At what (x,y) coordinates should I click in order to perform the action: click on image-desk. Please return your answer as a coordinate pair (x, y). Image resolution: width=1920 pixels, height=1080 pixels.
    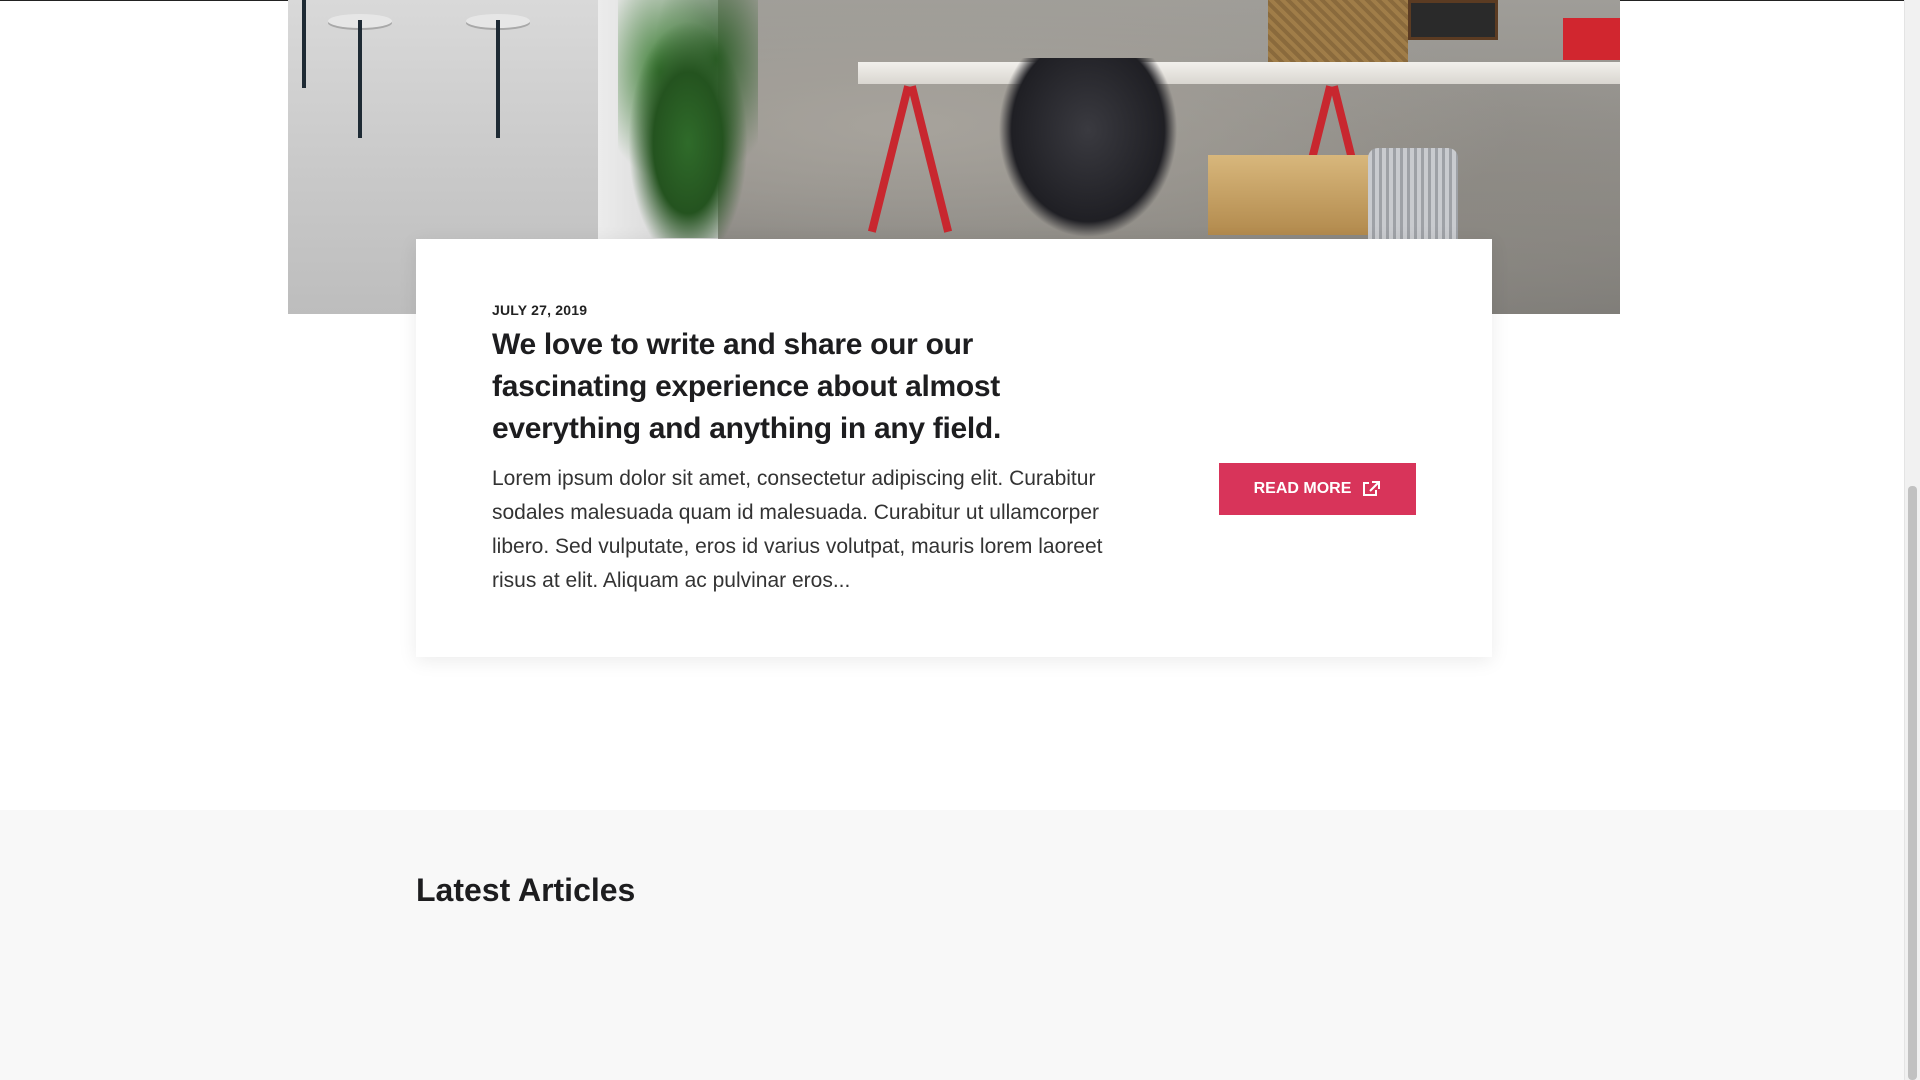
    Looking at the image, I should click on (1239, 73).